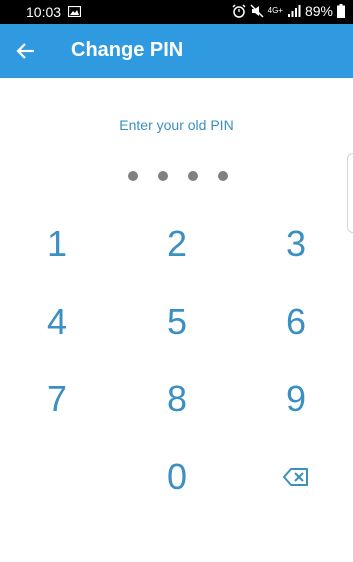 This screenshot has width=353, height=562. Describe the element at coordinates (178, 177) in the screenshot. I see `pin-dots` at that location.